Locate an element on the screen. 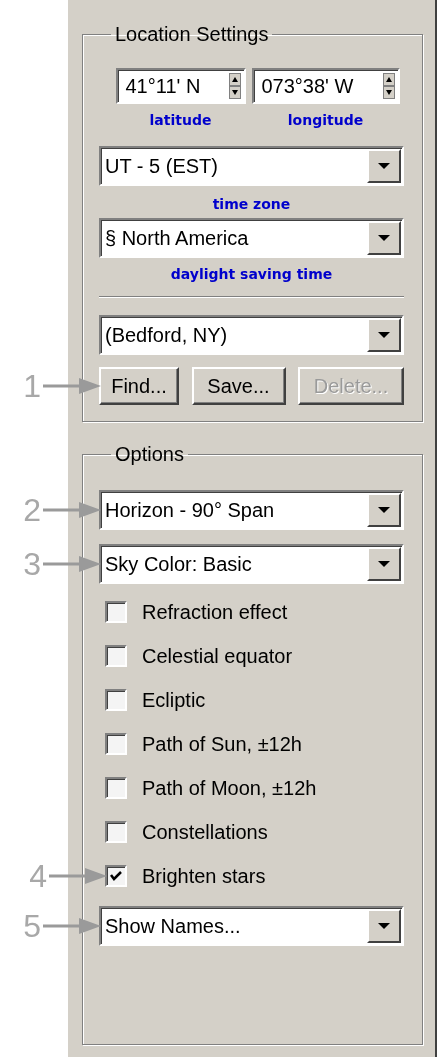  dropdown: Sky Color: Basic is located at coordinates (251, 564).